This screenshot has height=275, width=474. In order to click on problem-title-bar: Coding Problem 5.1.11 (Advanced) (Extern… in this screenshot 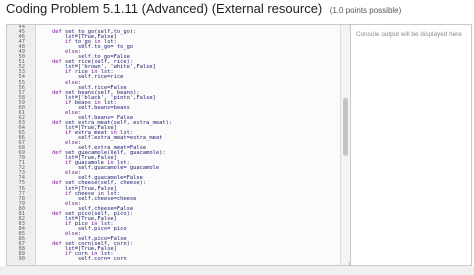, I will do `click(203, 8)`.